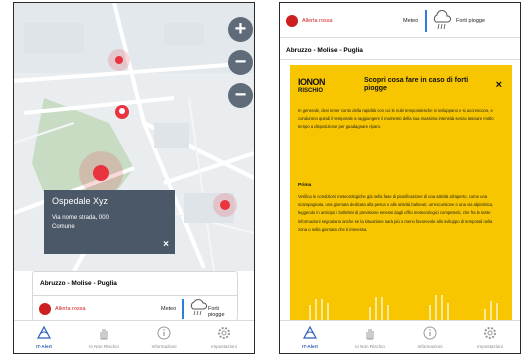 Image resolution: width=521 pixels, height=356 pixels. I want to click on region-divider, so click(400, 59).